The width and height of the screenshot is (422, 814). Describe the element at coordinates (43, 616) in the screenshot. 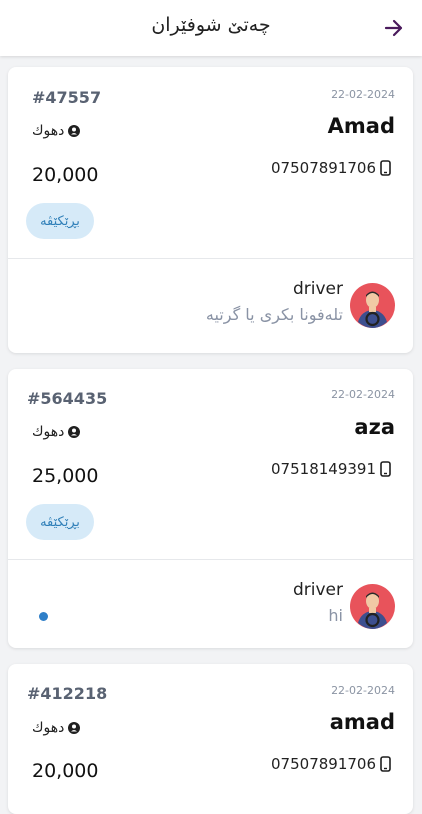

I see `unread-indicator` at that location.